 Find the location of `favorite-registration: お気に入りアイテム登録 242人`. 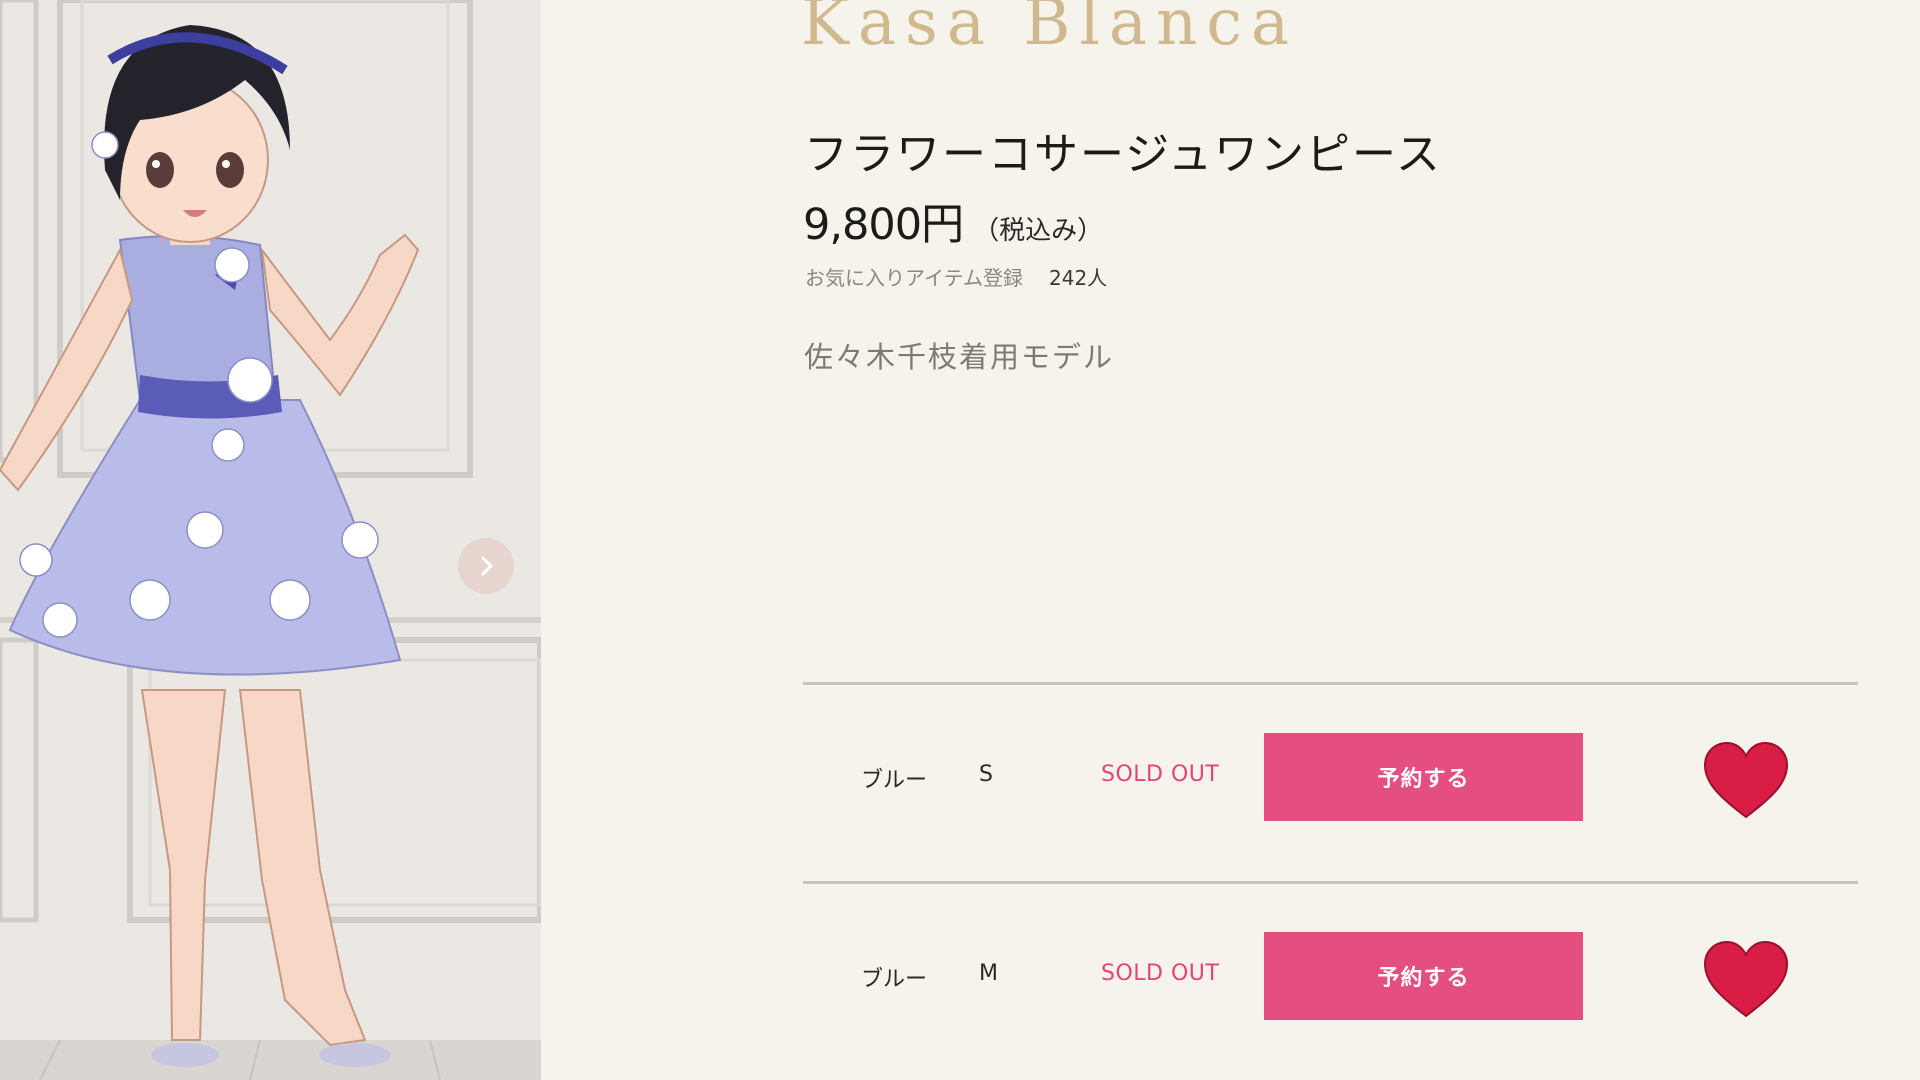

favorite-registration: お気に入りアイテム登録 242人 is located at coordinates (956, 276).